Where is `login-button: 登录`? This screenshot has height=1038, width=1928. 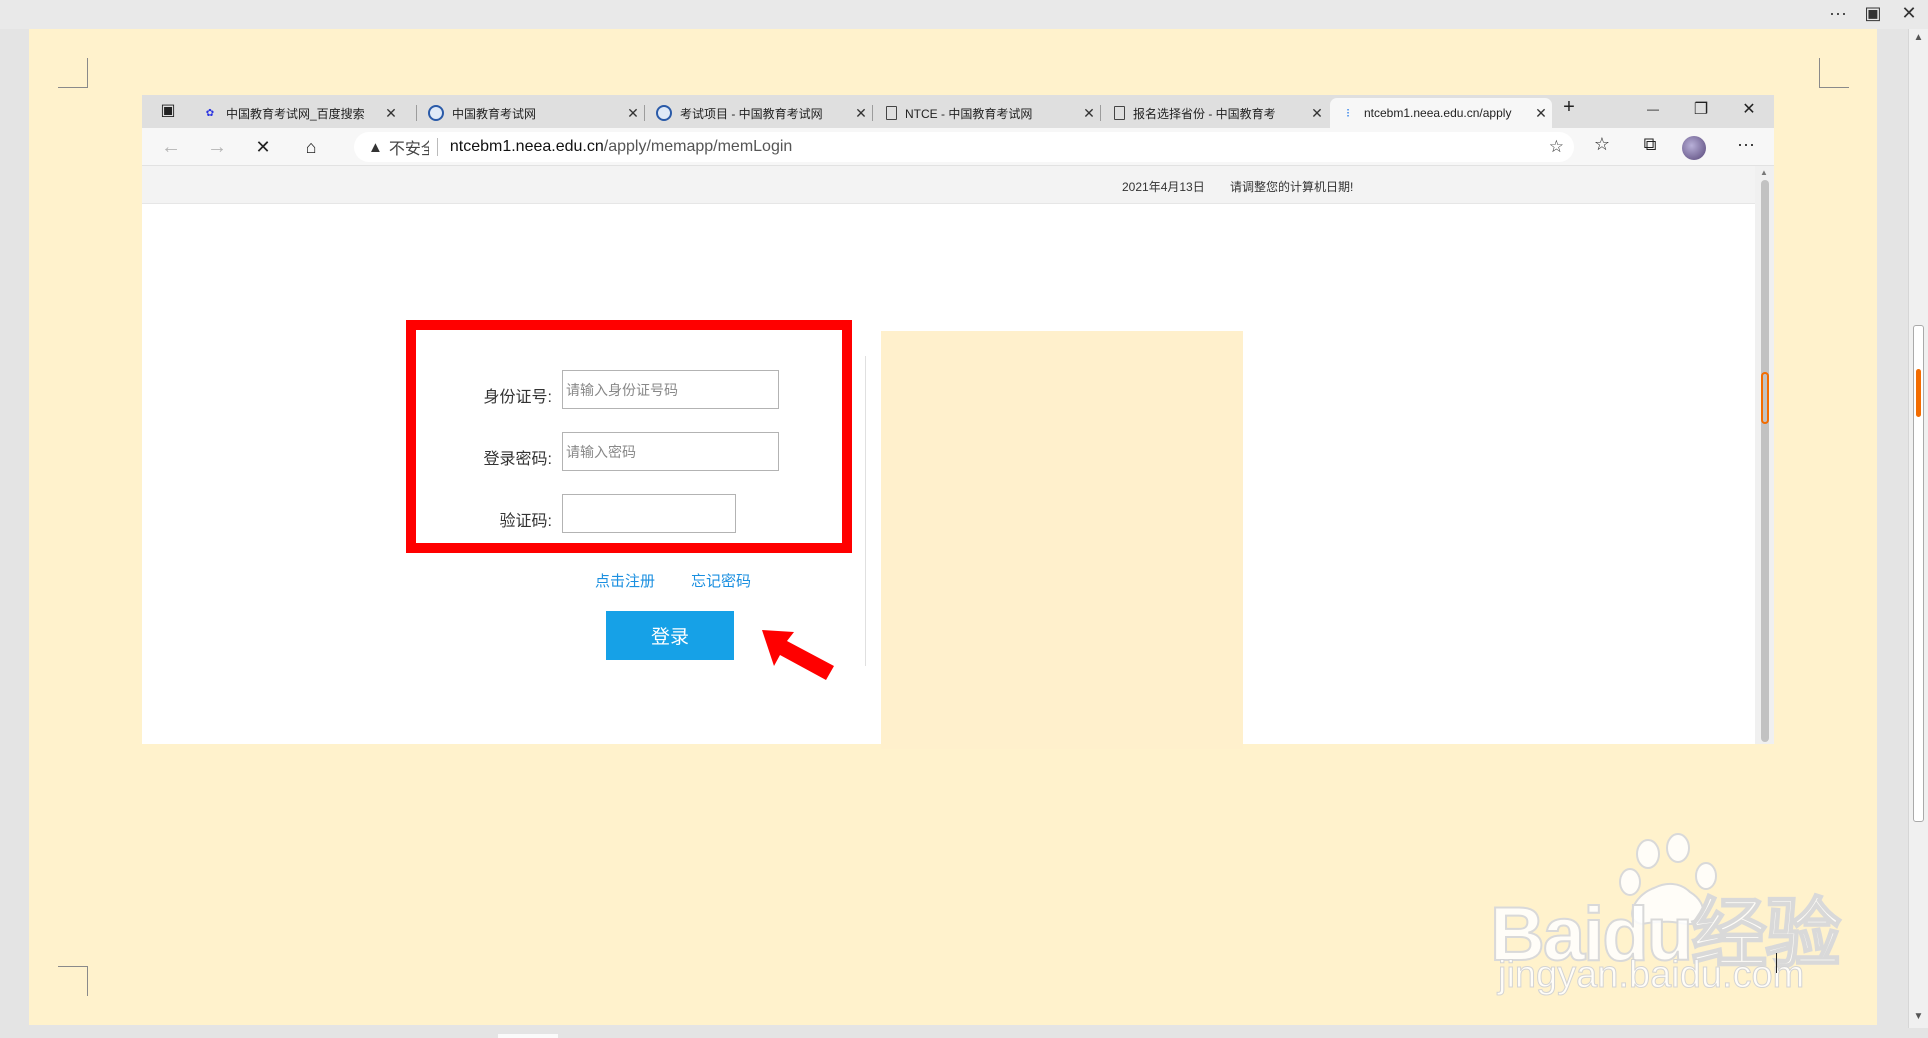 login-button: 登录 is located at coordinates (670, 635).